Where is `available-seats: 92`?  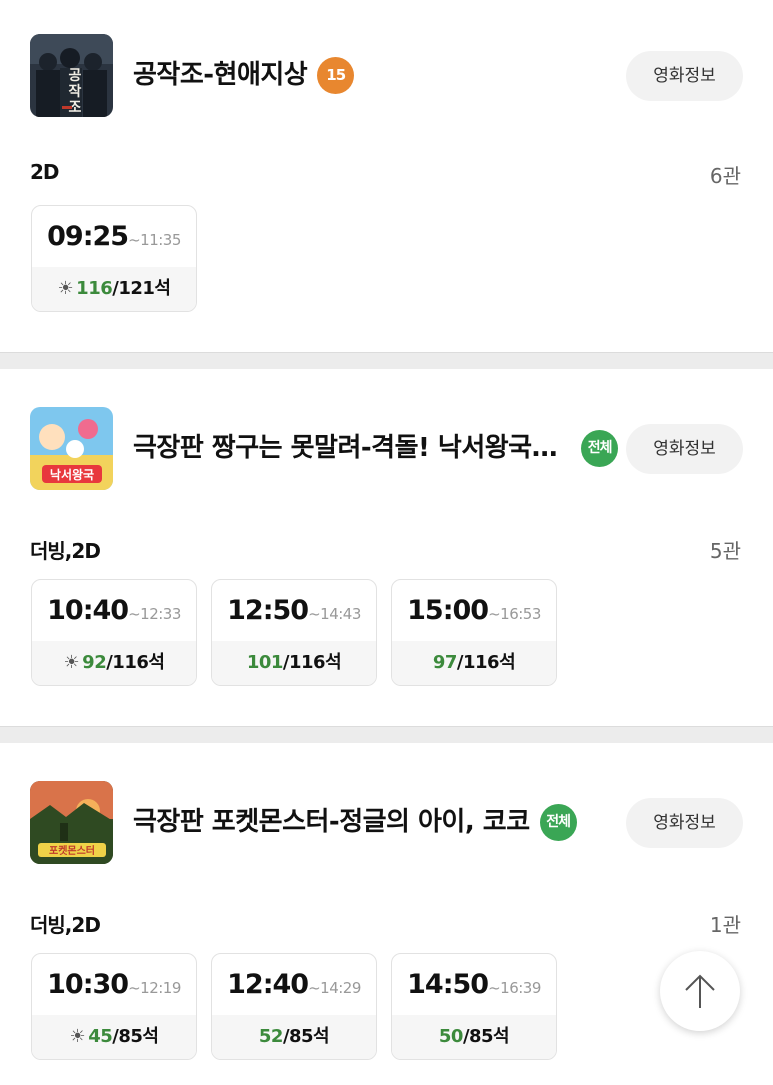
available-seats: 92 is located at coordinates (94, 662).